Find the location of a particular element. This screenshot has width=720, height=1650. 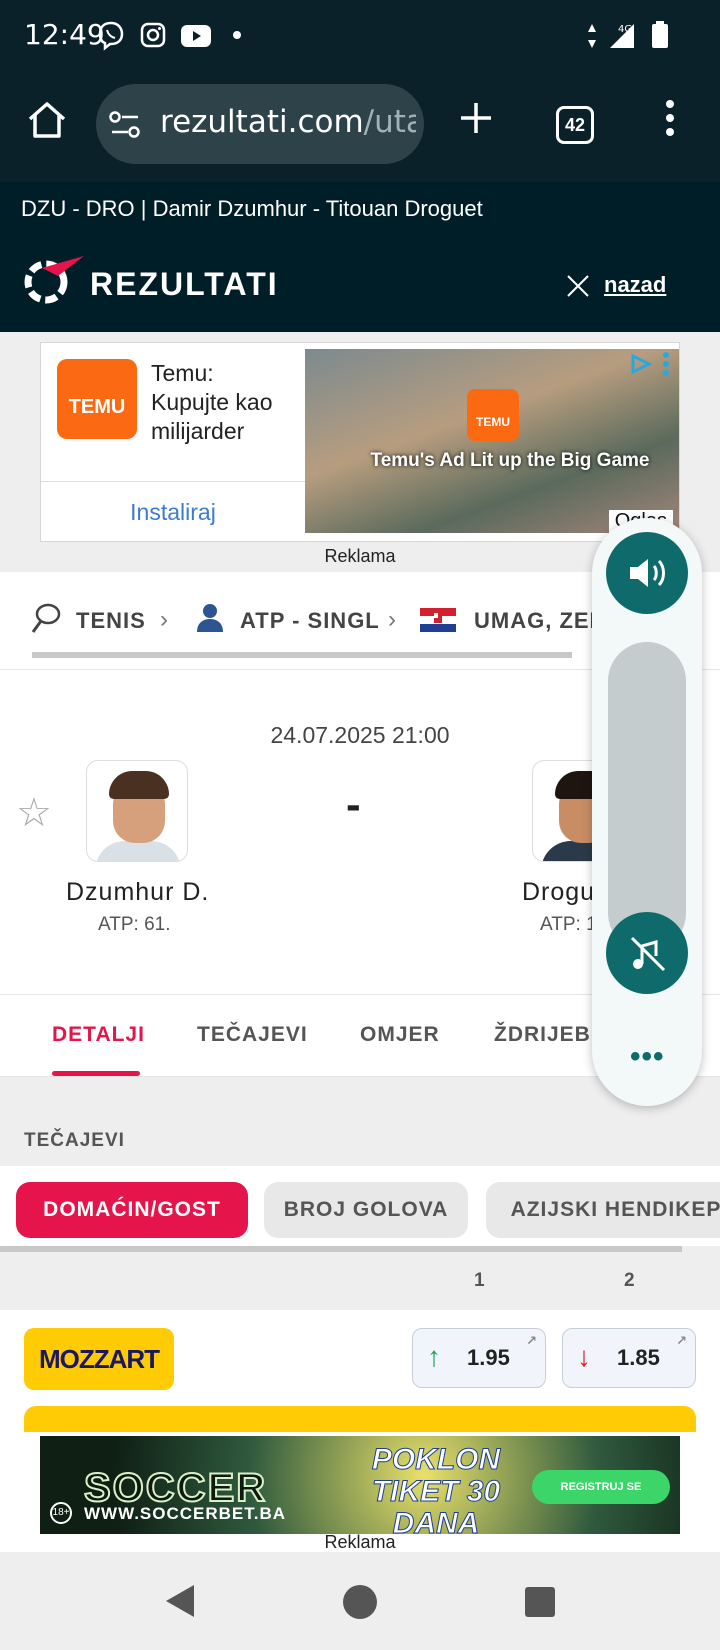

age-badge: 18+ is located at coordinates (61, 1513).